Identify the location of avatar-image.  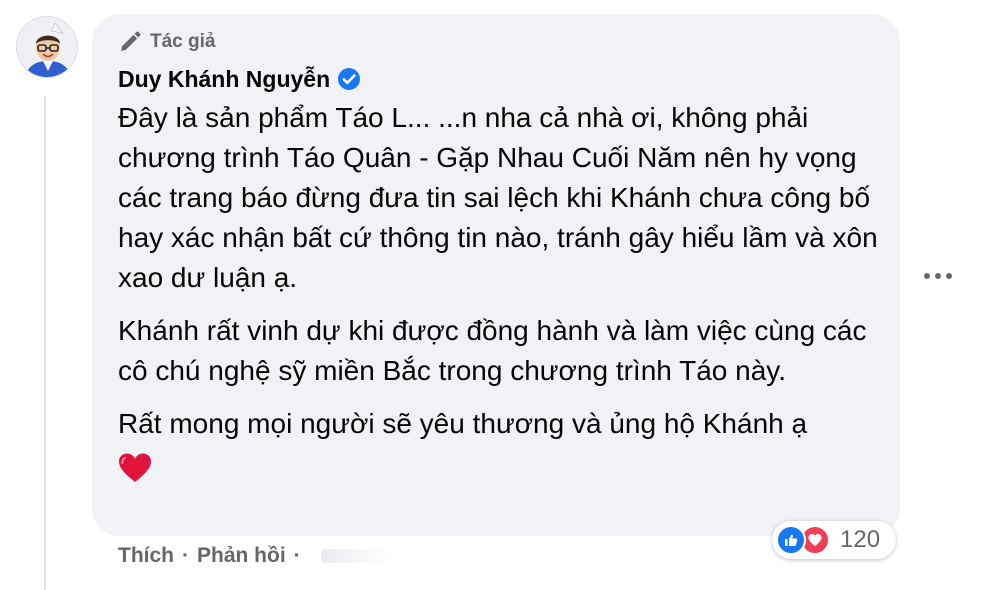
(47, 47).